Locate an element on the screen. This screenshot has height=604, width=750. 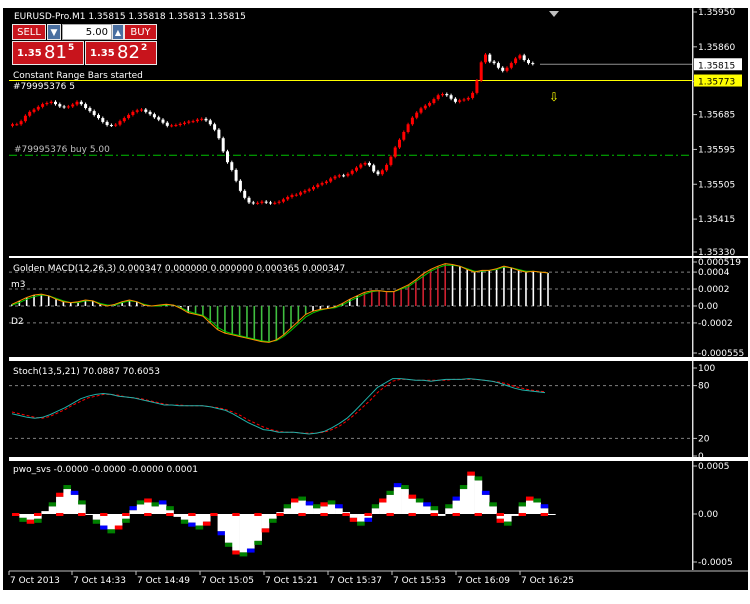
order-annotation: #79995376 5 is located at coordinates (44, 87).